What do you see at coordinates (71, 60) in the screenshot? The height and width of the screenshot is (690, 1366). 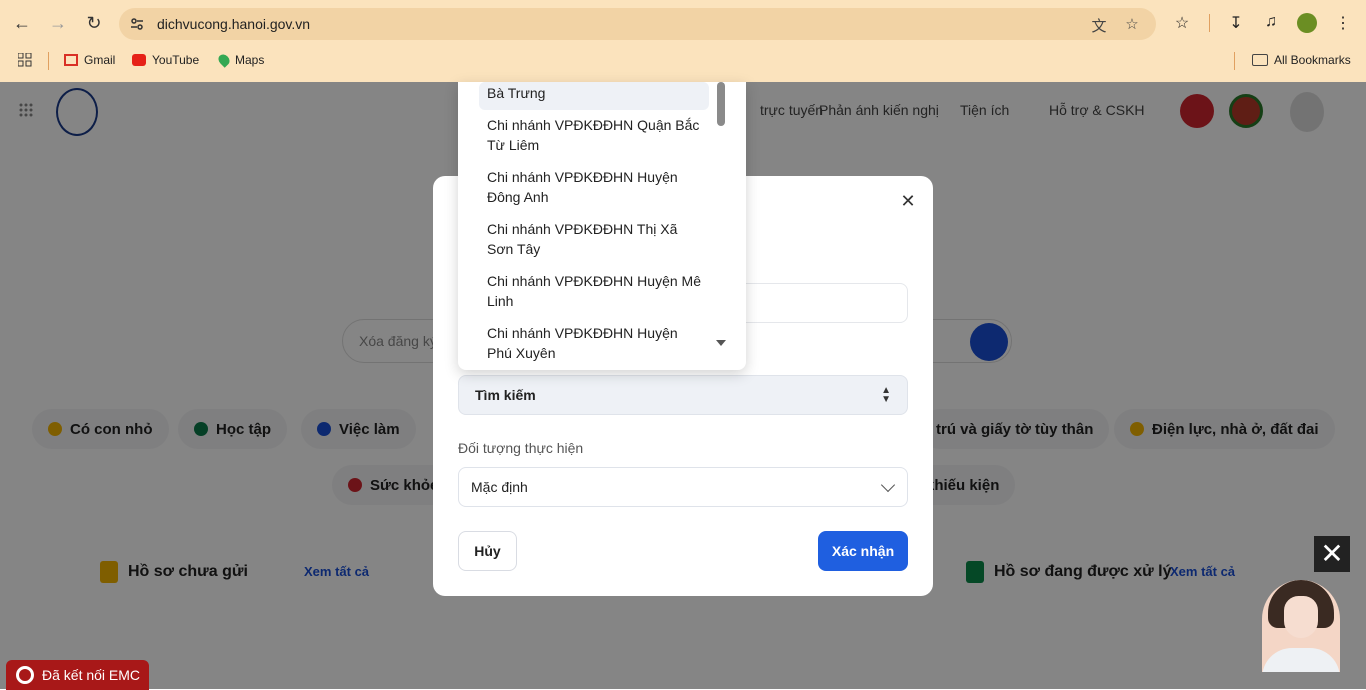 I see `gmail-icon` at bounding box center [71, 60].